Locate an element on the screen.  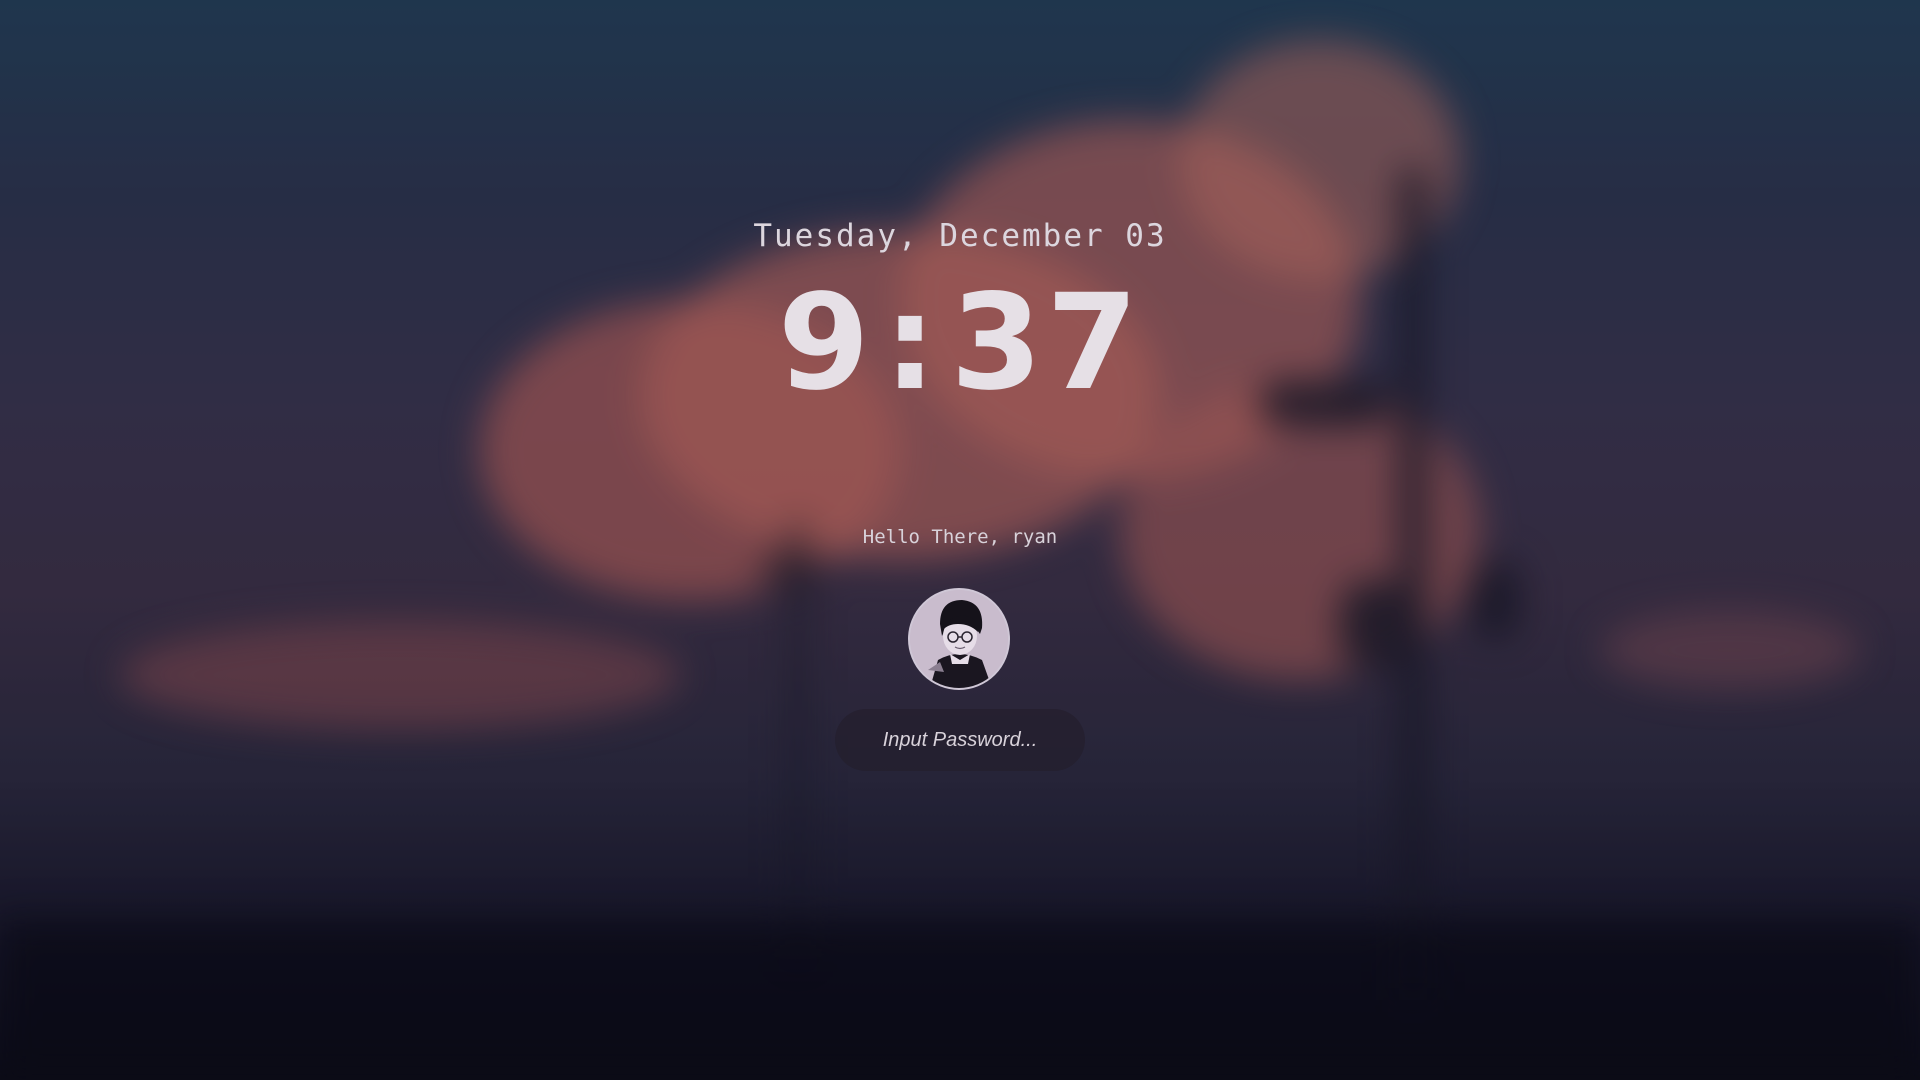
clock-hours: 9 is located at coordinates (825, 343).